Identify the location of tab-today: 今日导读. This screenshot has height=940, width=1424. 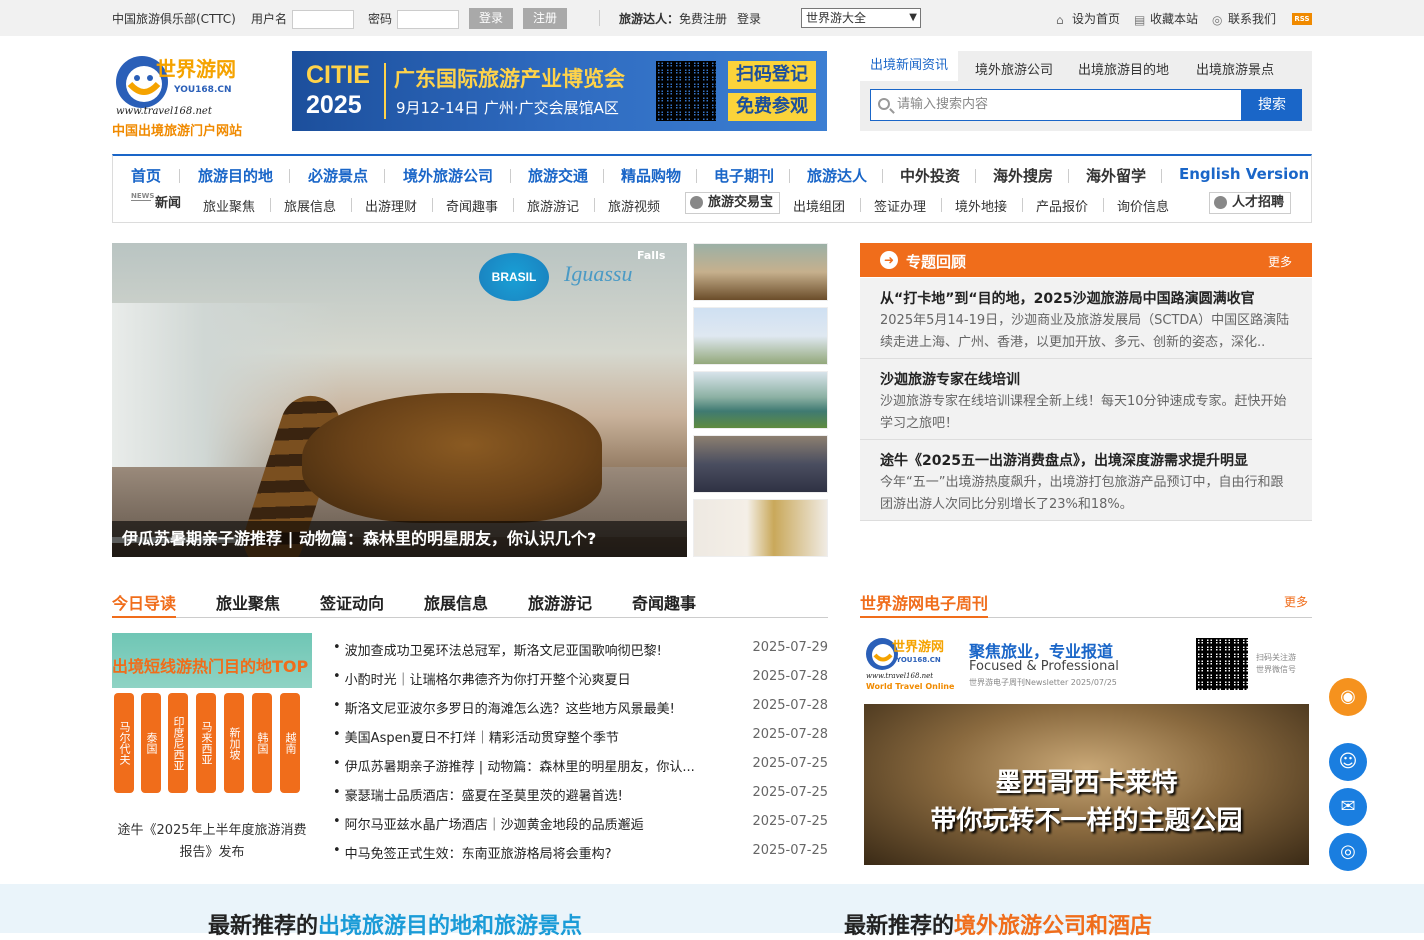
(144, 604).